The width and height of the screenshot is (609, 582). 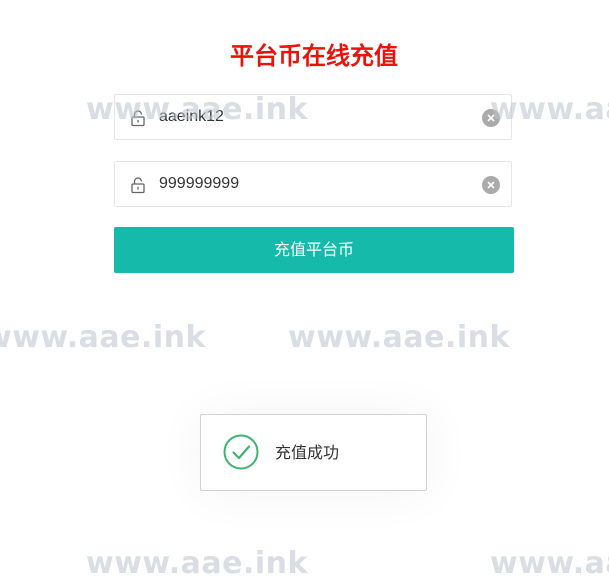 What do you see at coordinates (314, 56) in the screenshot?
I see `page-title: 平台币在线充值` at bounding box center [314, 56].